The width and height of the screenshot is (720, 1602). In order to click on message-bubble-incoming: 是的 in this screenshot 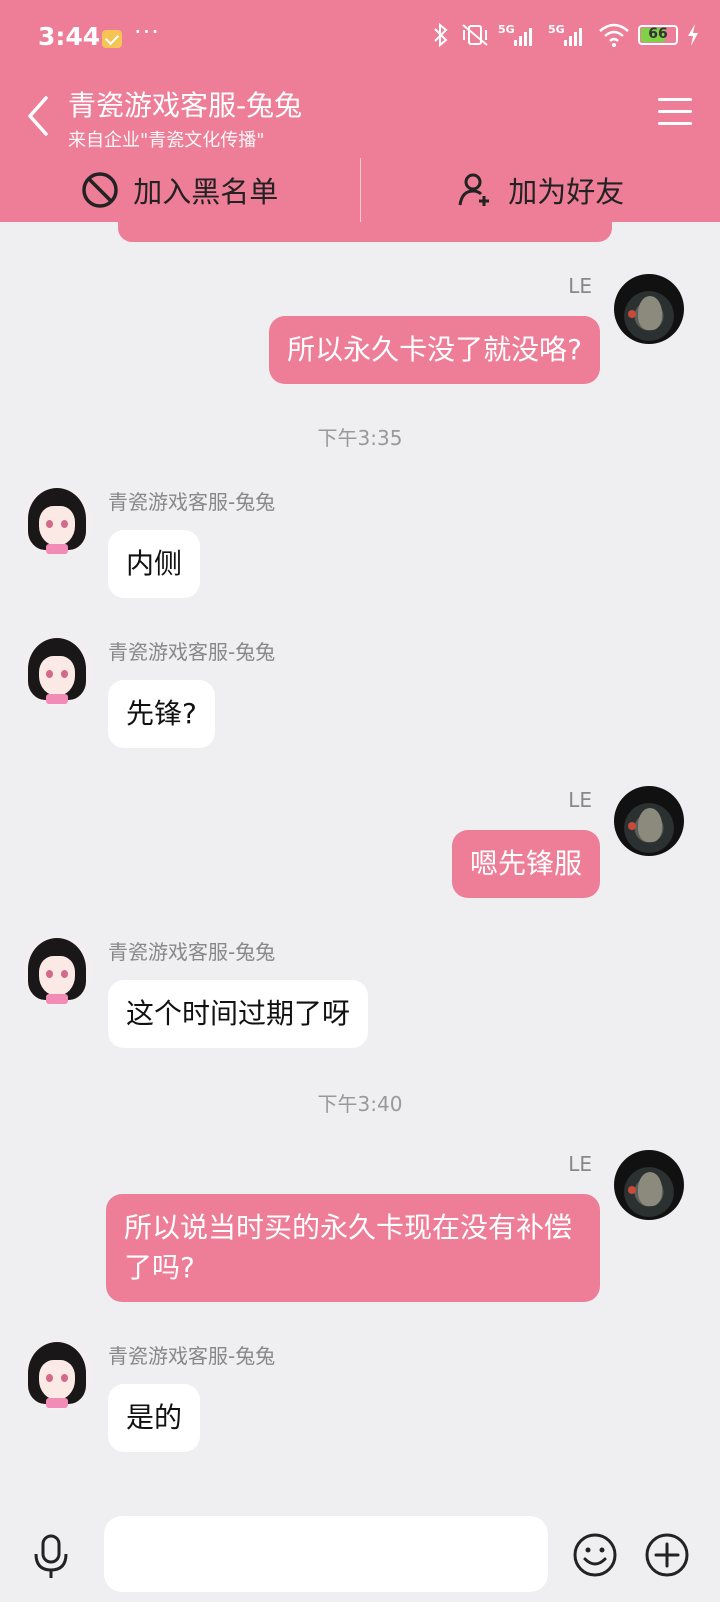, I will do `click(154, 1418)`.